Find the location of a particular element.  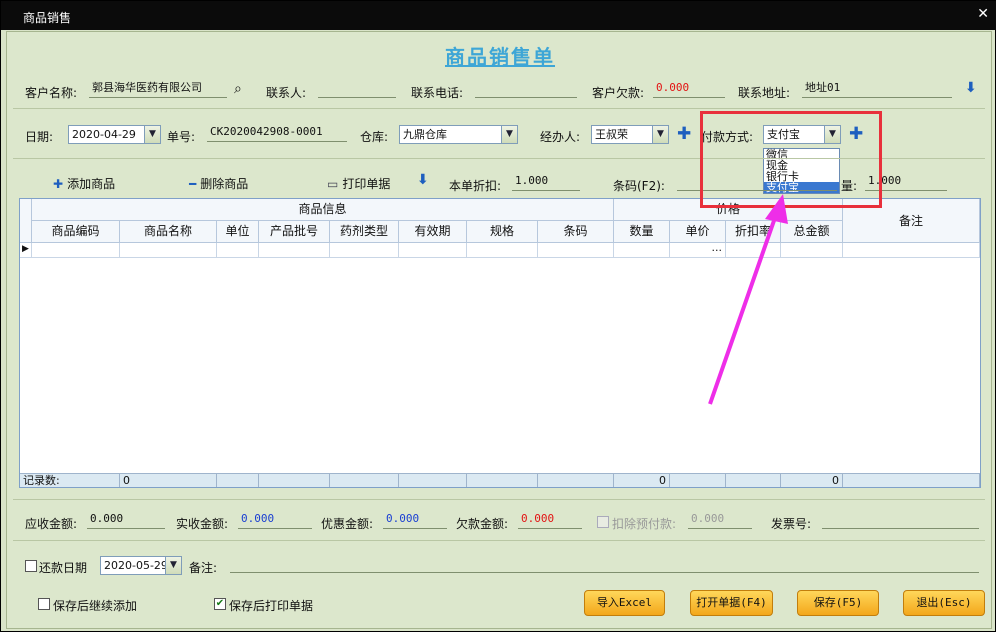

continue-add-checkbox is located at coordinates (44, 604).